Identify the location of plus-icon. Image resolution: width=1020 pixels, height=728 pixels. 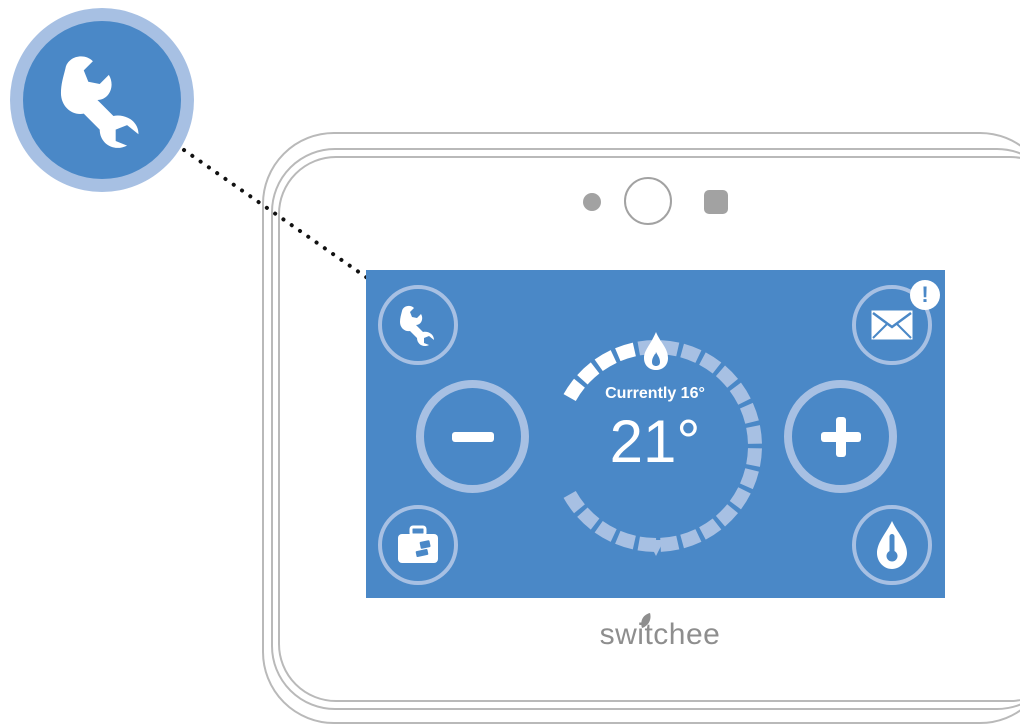
(840, 436).